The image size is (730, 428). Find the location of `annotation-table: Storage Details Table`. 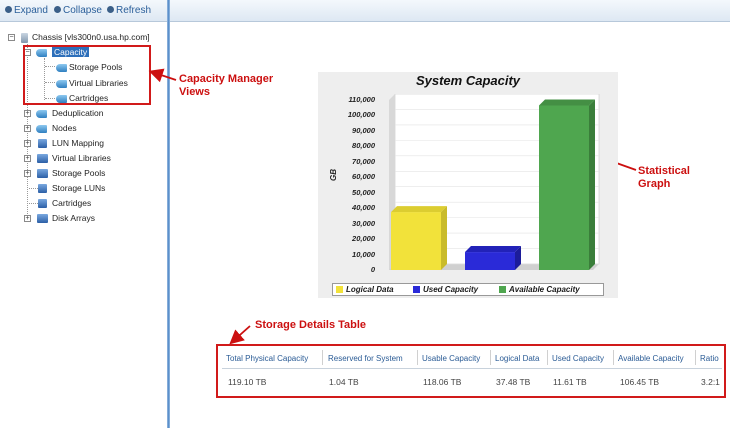

annotation-table: Storage Details Table is located at coordinates (311, 325).